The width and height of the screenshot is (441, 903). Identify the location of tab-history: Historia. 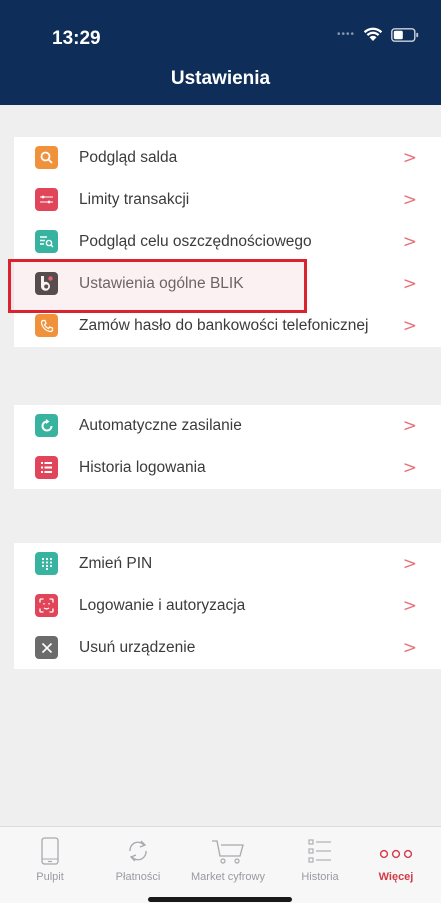
(320, 865).